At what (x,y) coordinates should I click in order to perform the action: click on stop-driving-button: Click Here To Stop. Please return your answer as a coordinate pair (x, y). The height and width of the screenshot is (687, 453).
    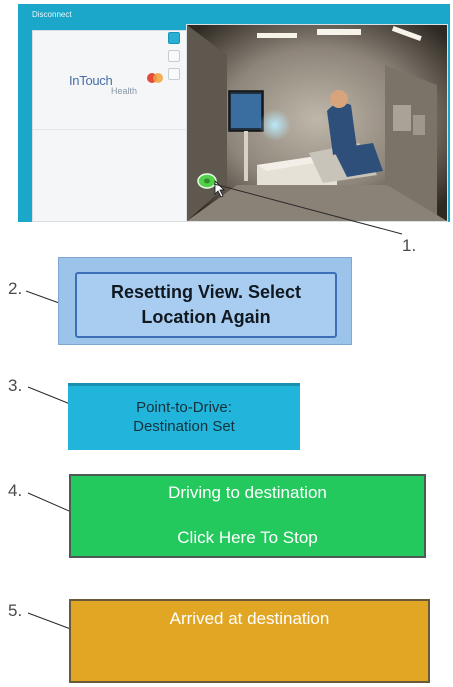
    Looking at the image, I should click on (247, 538).